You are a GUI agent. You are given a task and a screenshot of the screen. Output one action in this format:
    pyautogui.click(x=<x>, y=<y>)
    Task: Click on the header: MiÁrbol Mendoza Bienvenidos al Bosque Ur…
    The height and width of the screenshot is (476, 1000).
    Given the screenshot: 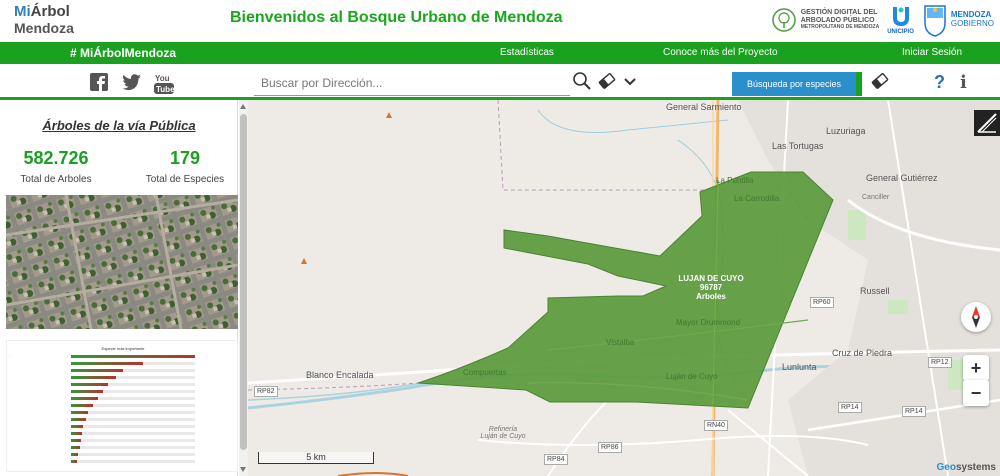 What is the action you would take?
    pyautogui.click(x=500, y=21)
    